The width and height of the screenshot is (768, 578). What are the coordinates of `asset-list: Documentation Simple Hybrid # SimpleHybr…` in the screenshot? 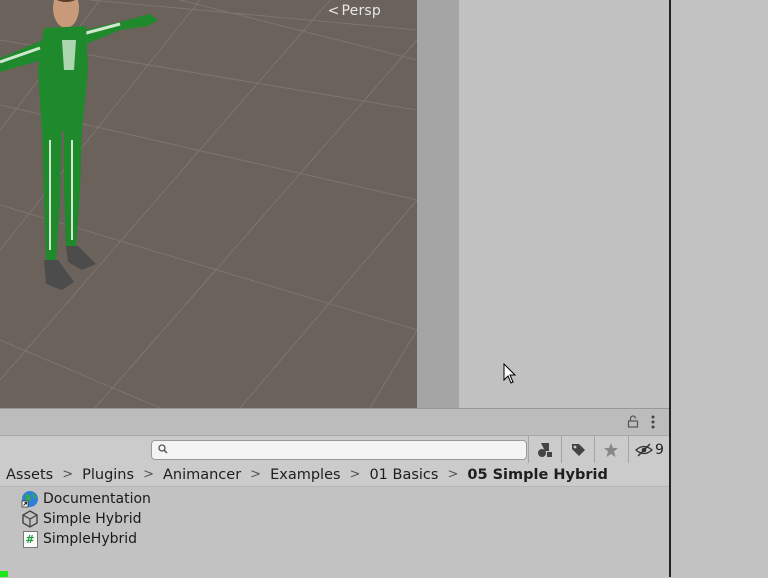 It's located at (86, 519).